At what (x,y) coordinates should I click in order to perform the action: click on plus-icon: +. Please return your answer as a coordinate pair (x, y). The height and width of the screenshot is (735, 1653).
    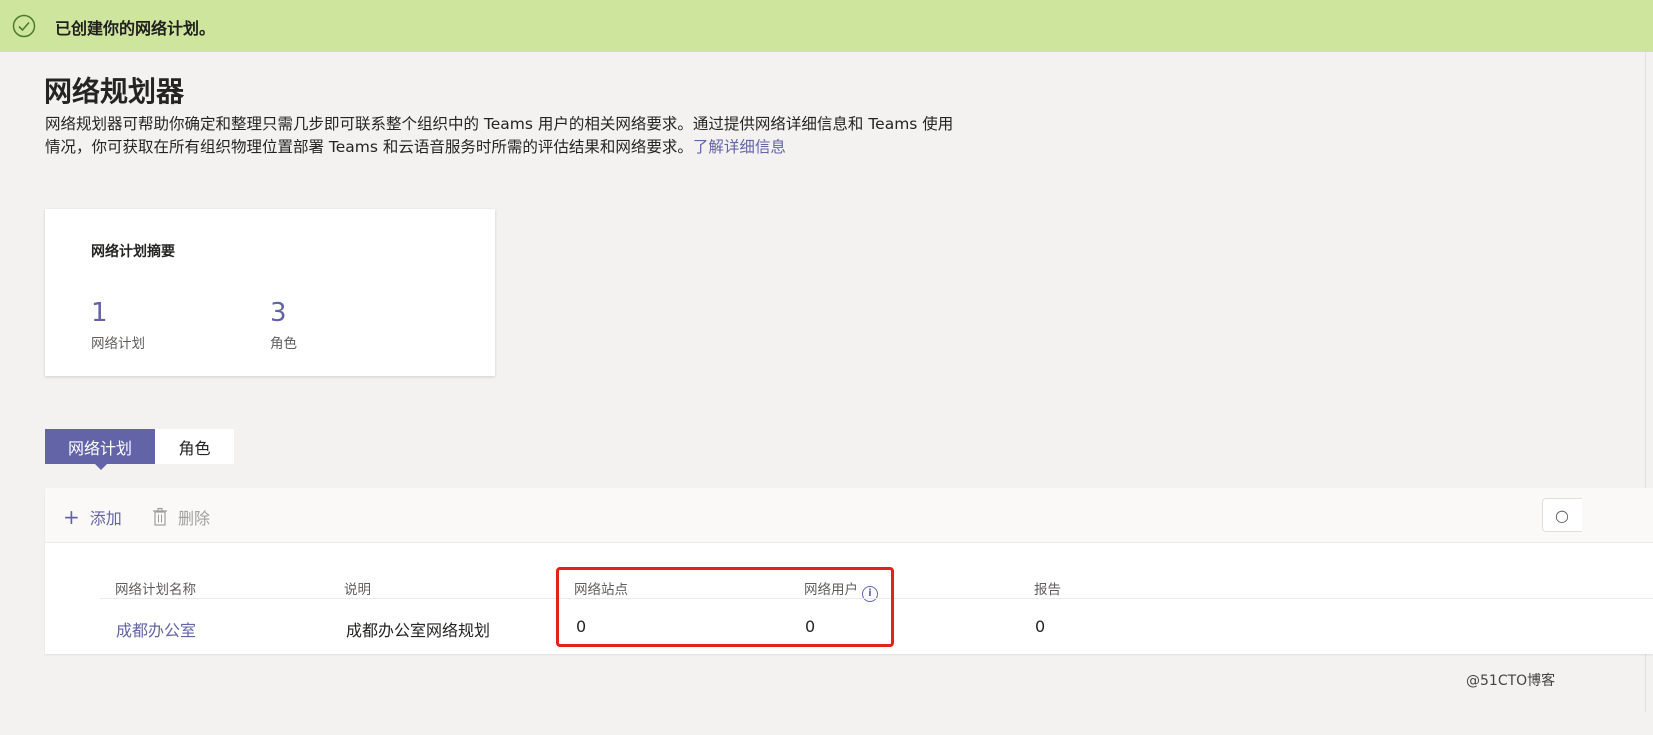
    Looking at the image, I should click on (71, 517).